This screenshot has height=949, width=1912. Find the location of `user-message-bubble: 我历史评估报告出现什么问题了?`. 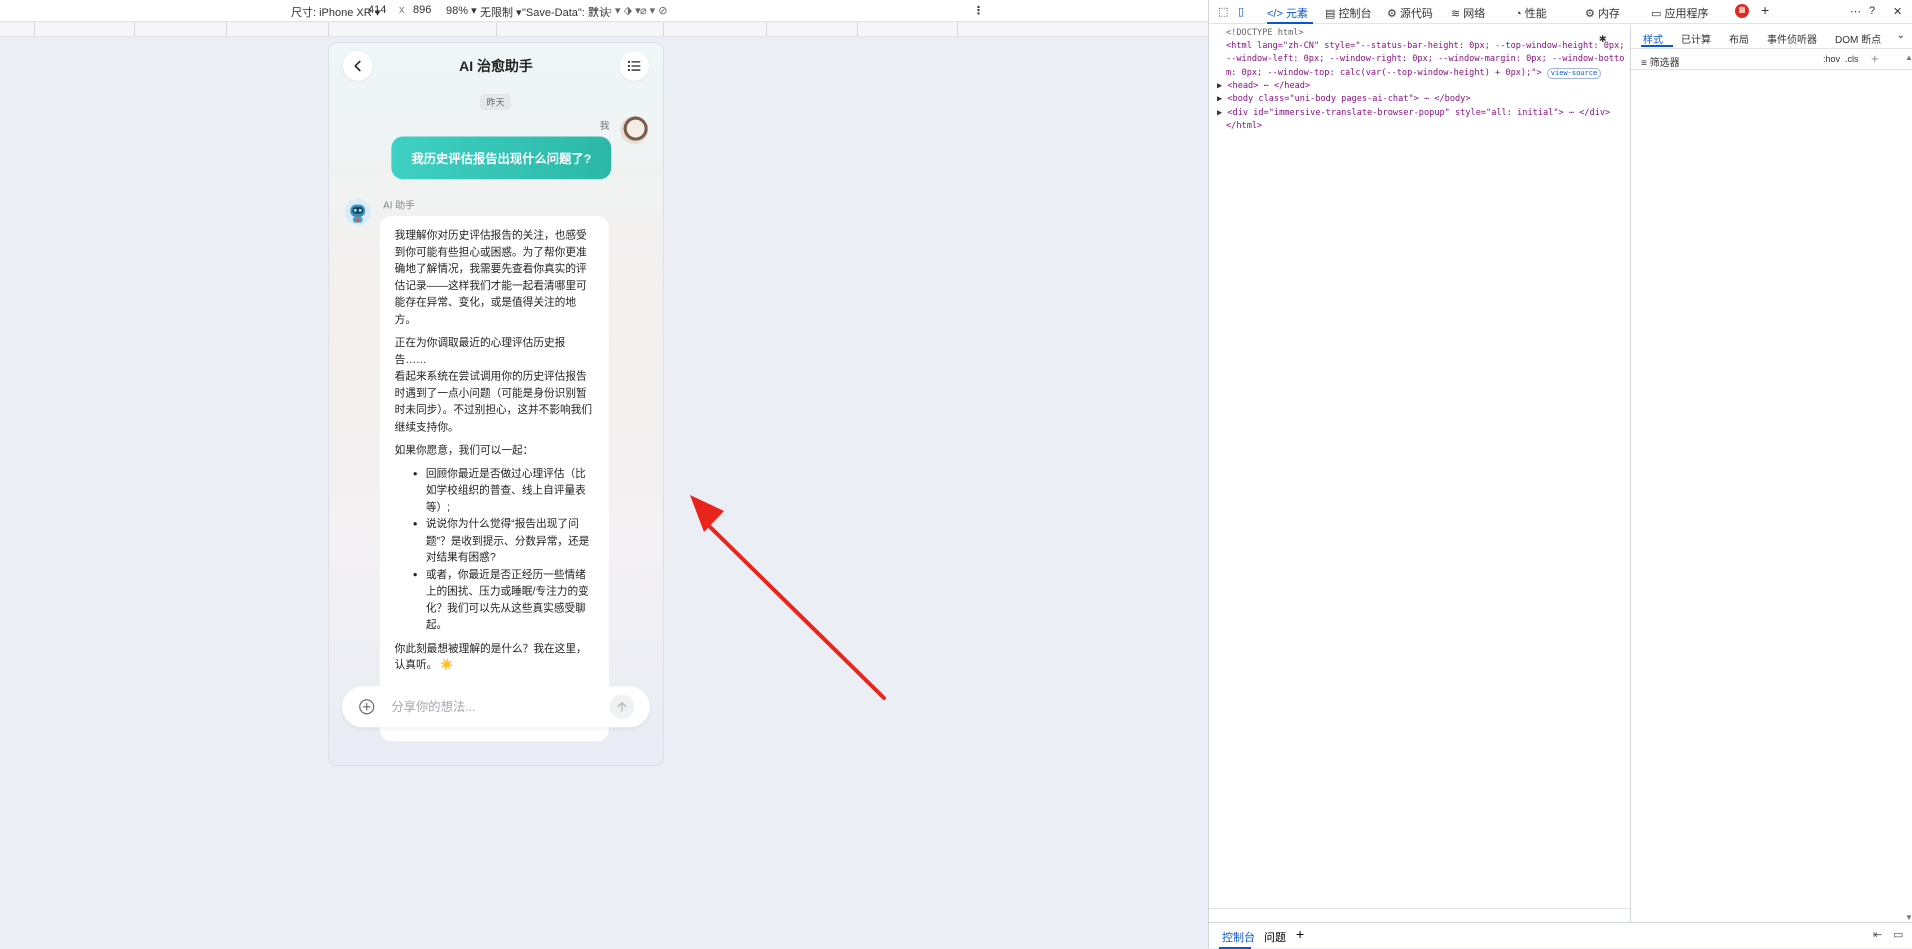

user-message-bubble: 我历史评估报告出现什么问题了? is located at coordinates (501, 158).